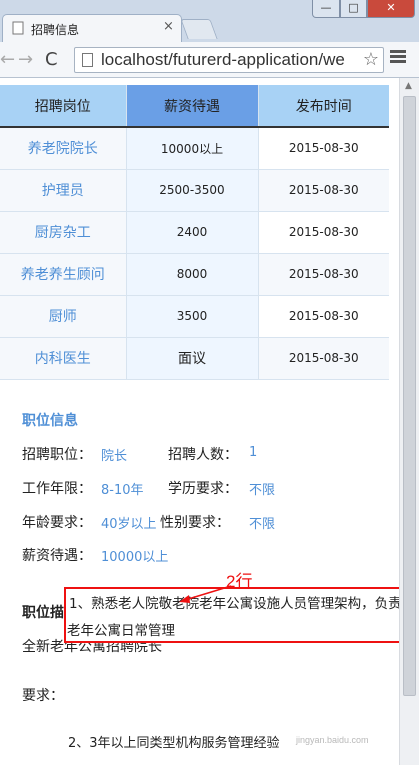 This screenshot has height=765, width=419. Describe the element at coordinates (168, 26) in the screenshot. I see `tab-close-icon: ×` at that location.